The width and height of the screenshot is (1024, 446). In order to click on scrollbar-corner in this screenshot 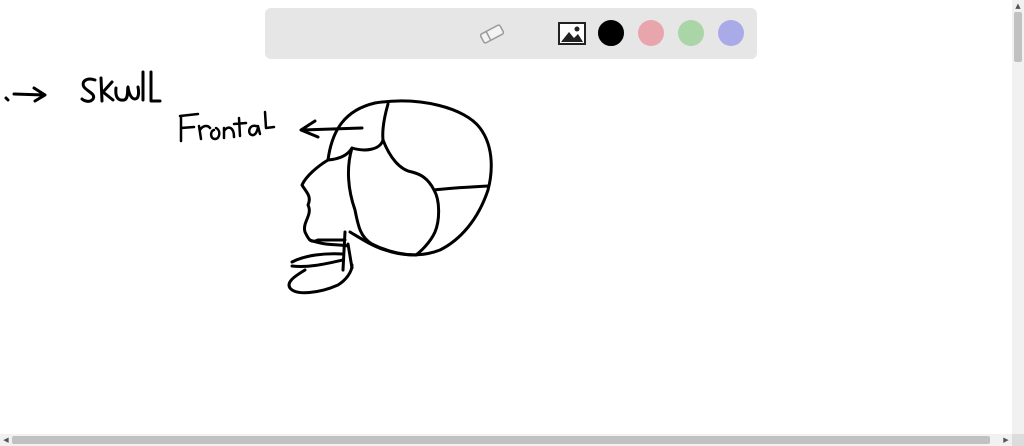, I will do `click(1018, 440)`.